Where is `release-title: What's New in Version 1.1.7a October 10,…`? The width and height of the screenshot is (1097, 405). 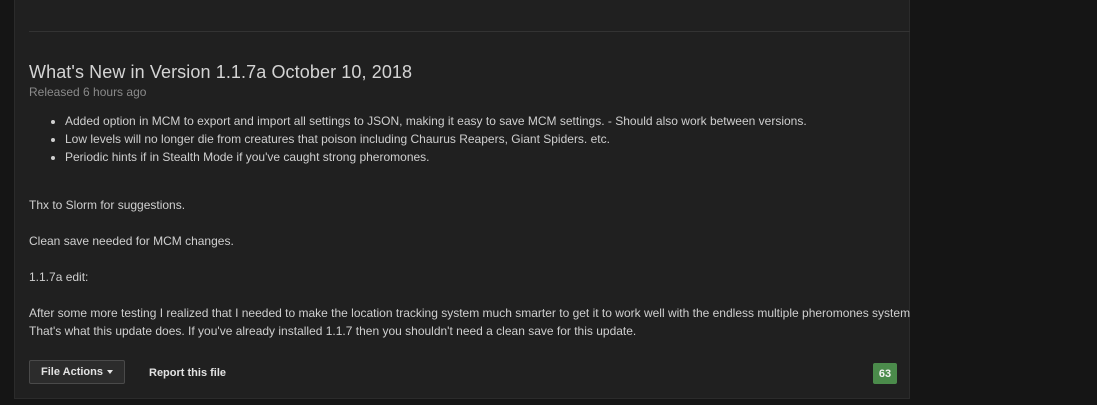
release-title: What's New in Version 1.1.7a October 10,… is located at coordinates (221, 72).